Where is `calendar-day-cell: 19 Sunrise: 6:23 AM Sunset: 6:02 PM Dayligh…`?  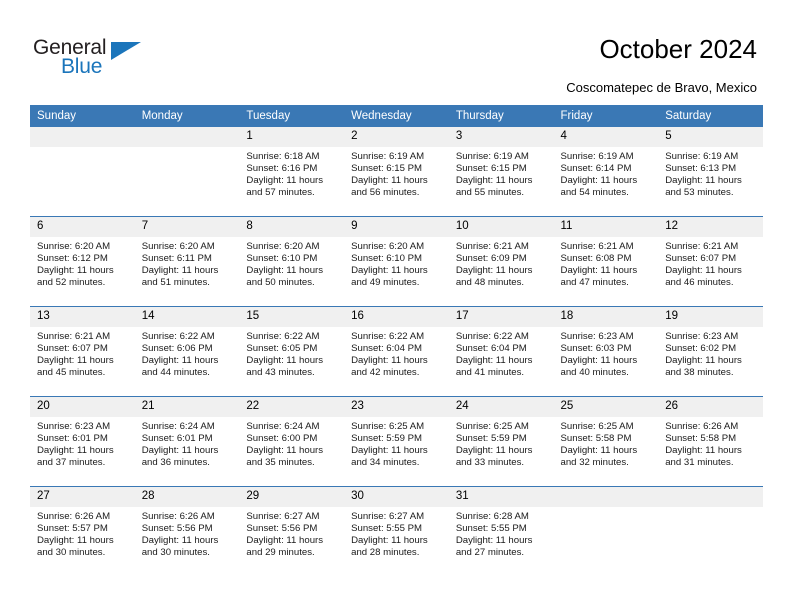 calendar-day-cell: 19 Sunrise: 6:23 AM Sunset: 6:02 PM Dayligh… is located at coordinates (710, 351).